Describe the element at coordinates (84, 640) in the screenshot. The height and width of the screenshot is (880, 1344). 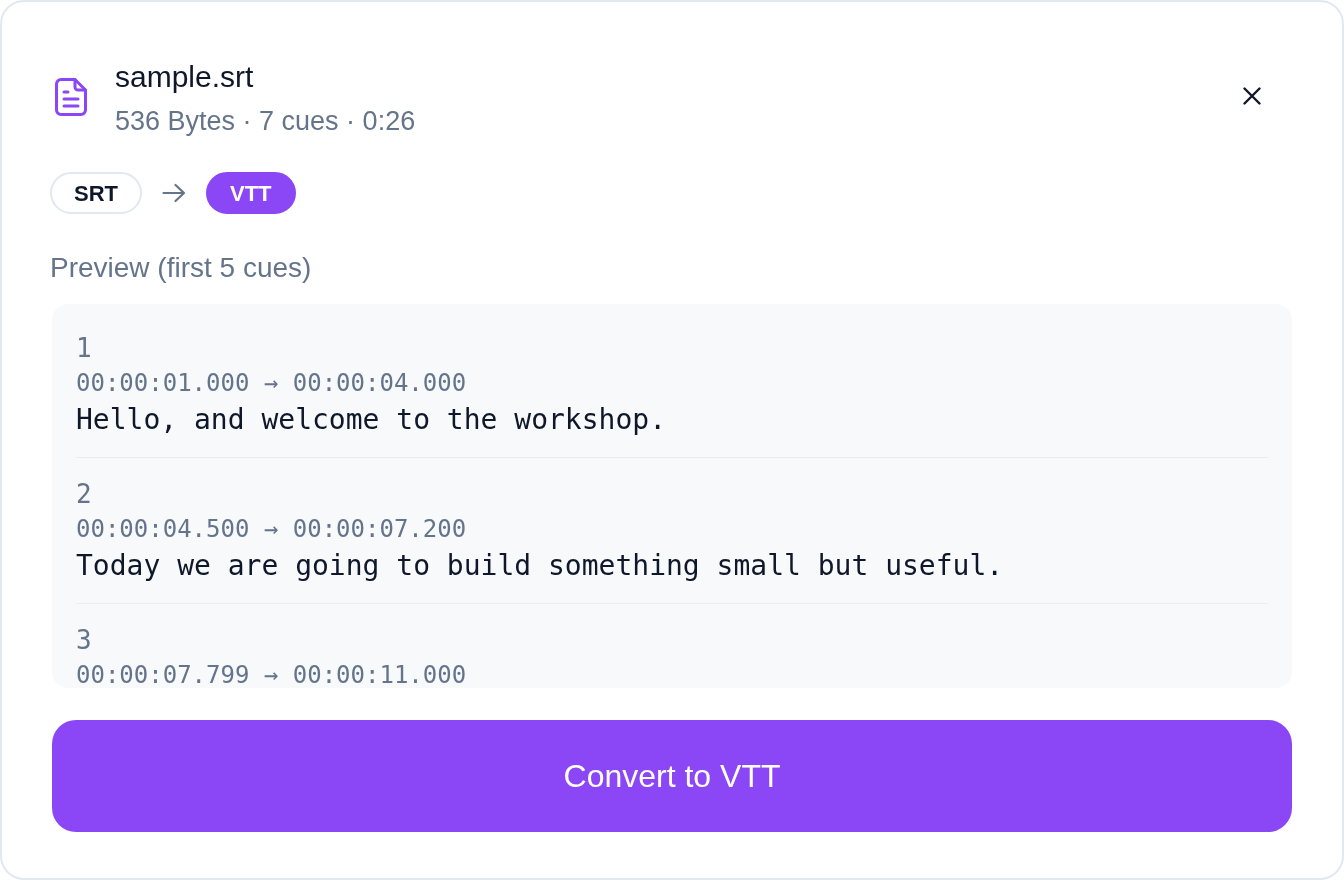
I see `cue-number: 3` at that location.